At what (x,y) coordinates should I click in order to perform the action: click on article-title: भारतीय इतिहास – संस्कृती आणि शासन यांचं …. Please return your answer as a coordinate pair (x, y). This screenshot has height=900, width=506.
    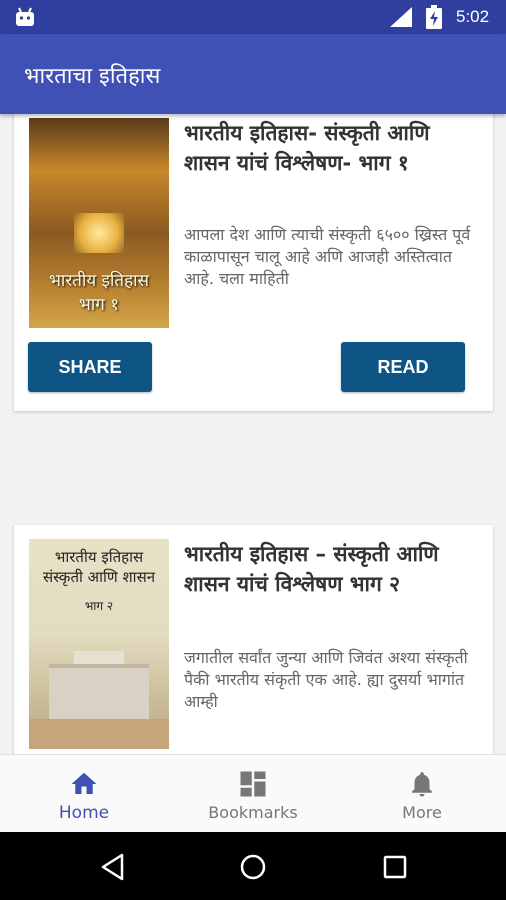
    Looking at the image, I should click on (331, 569).